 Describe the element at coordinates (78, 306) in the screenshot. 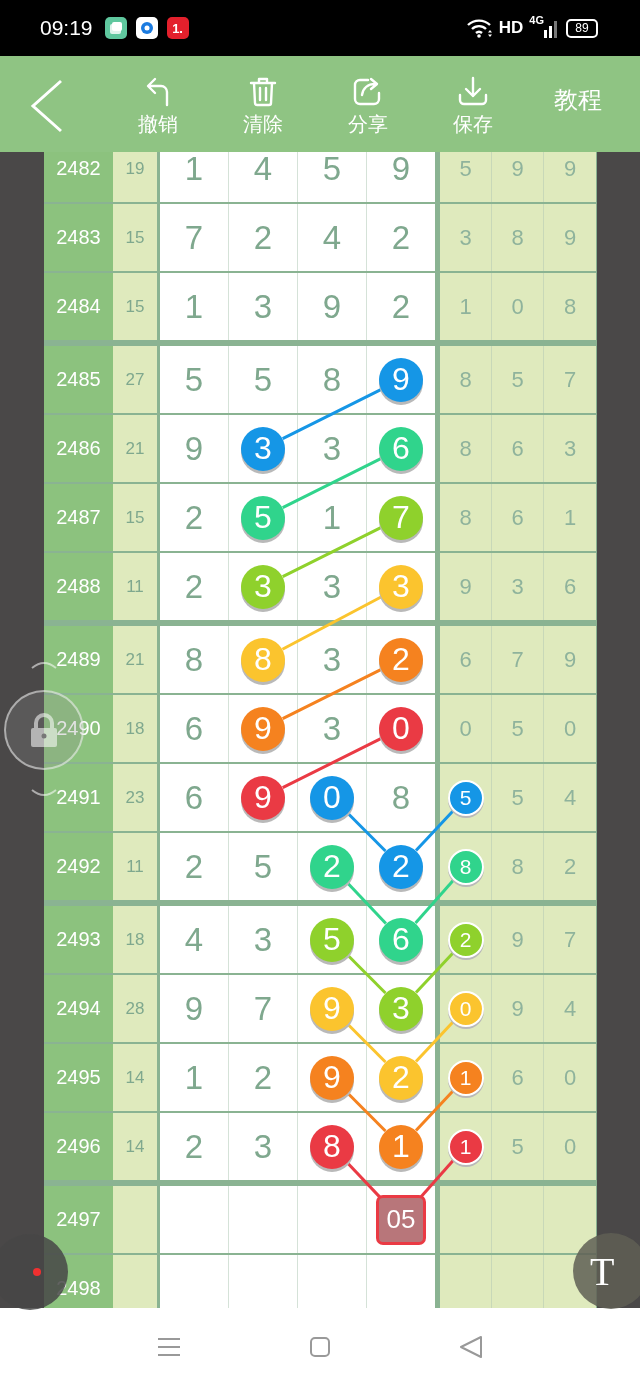

I see `period-cell: 2484` at that location.